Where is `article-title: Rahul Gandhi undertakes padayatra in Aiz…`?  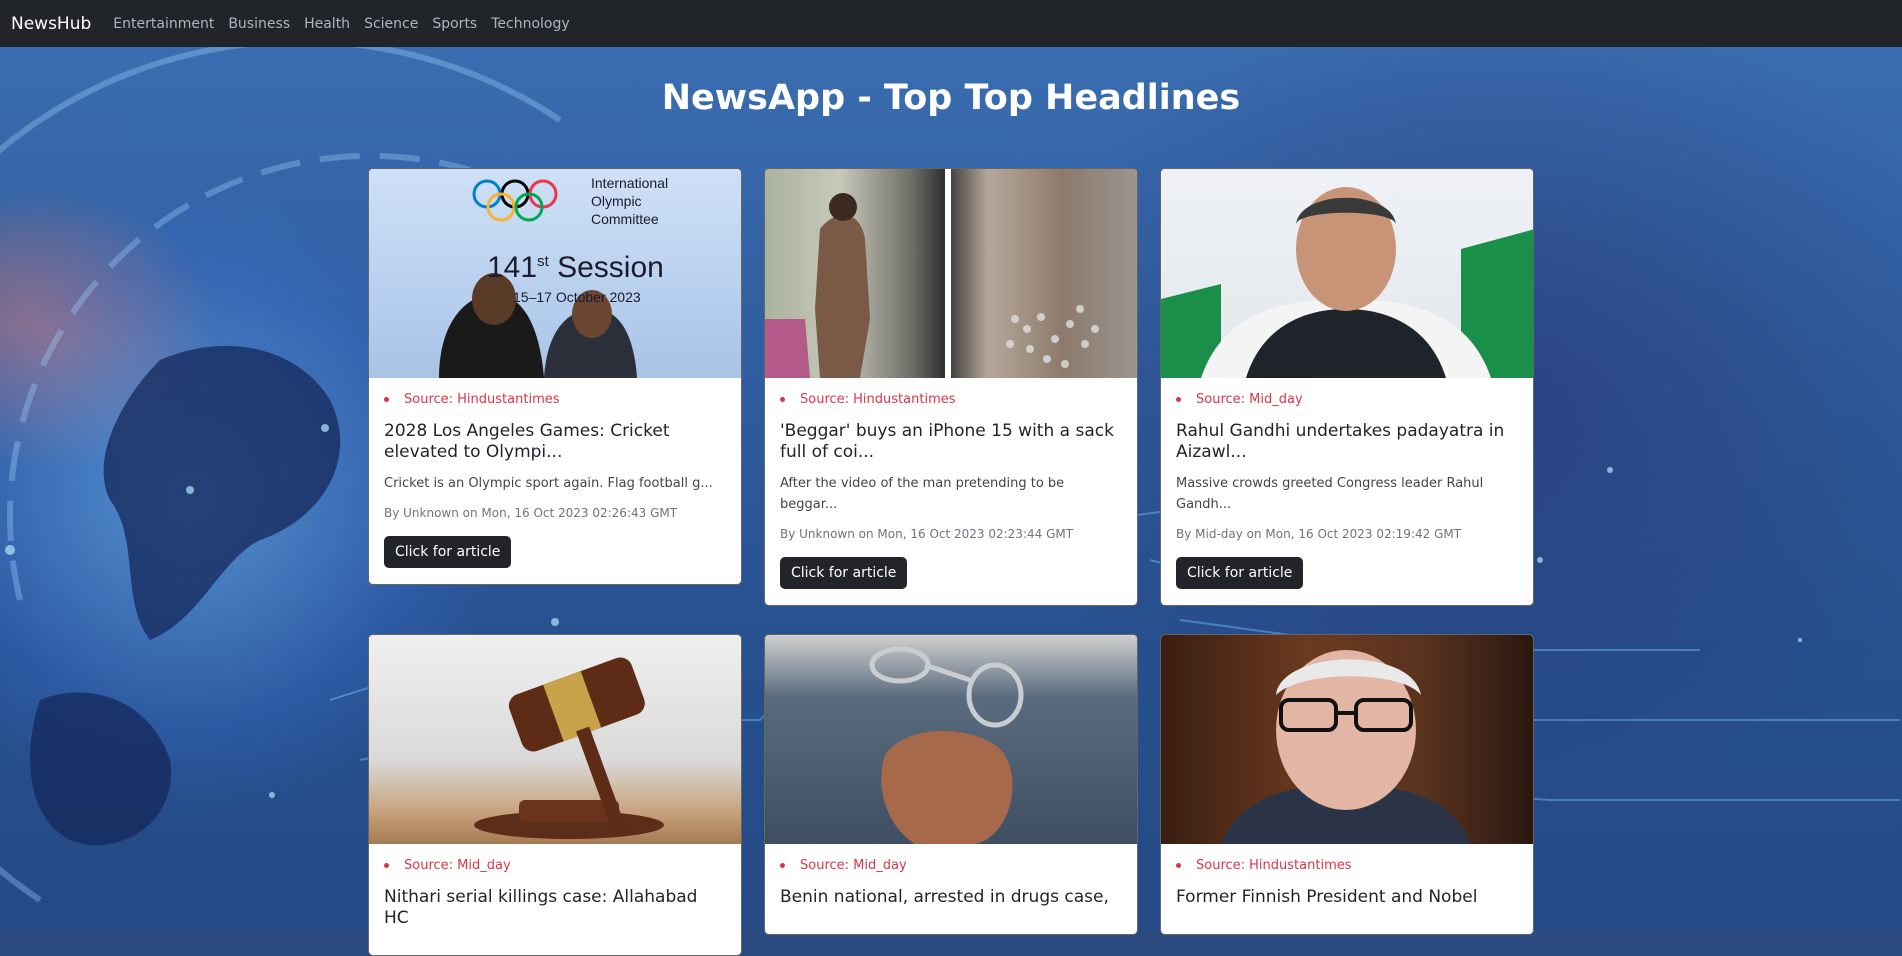
article-title: Rahul Gandhi undertakes padayatra in Aiz… is located at coordinates (1340, 441).